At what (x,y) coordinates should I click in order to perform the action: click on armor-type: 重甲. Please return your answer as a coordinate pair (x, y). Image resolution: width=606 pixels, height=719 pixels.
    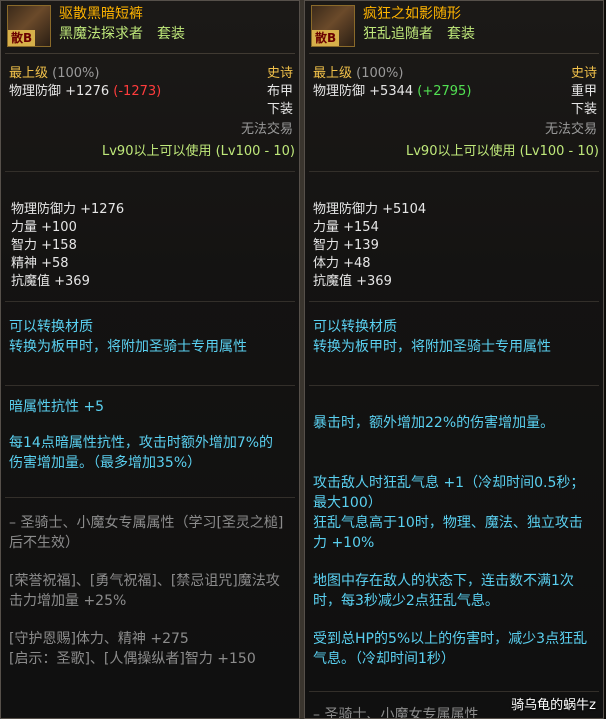
    Looking at the image, I should click on (583, 91).